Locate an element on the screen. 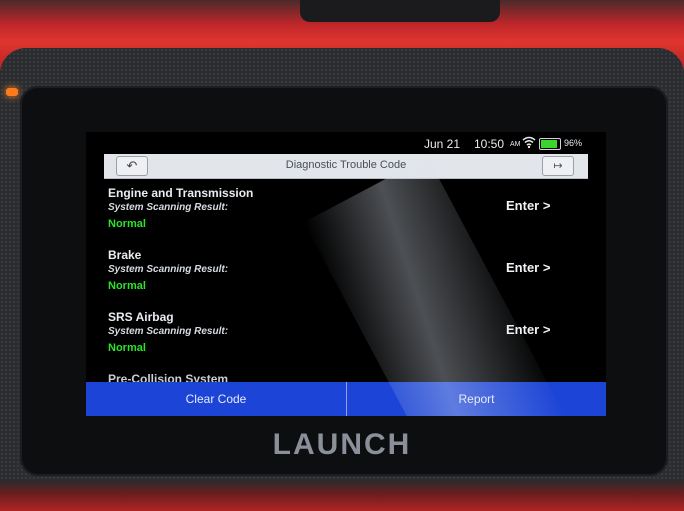 This screenshot has width=684, height=511. exit-button: ↦ is located at coordinates (558, 166).